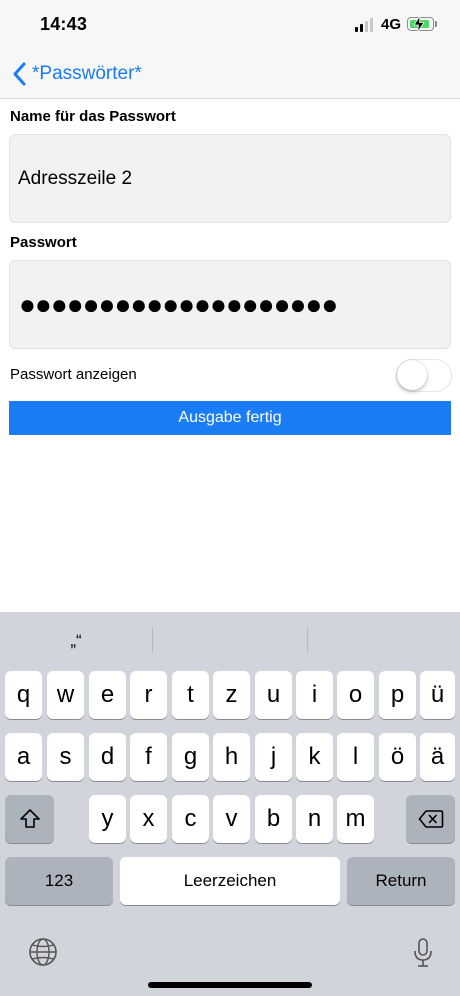 This screenshot has height=996, width=460. What do you see at coordinates (230, 25) in the screenshot?
I see `status-bar: 14:43 4G` at bounding box center [230, 25].